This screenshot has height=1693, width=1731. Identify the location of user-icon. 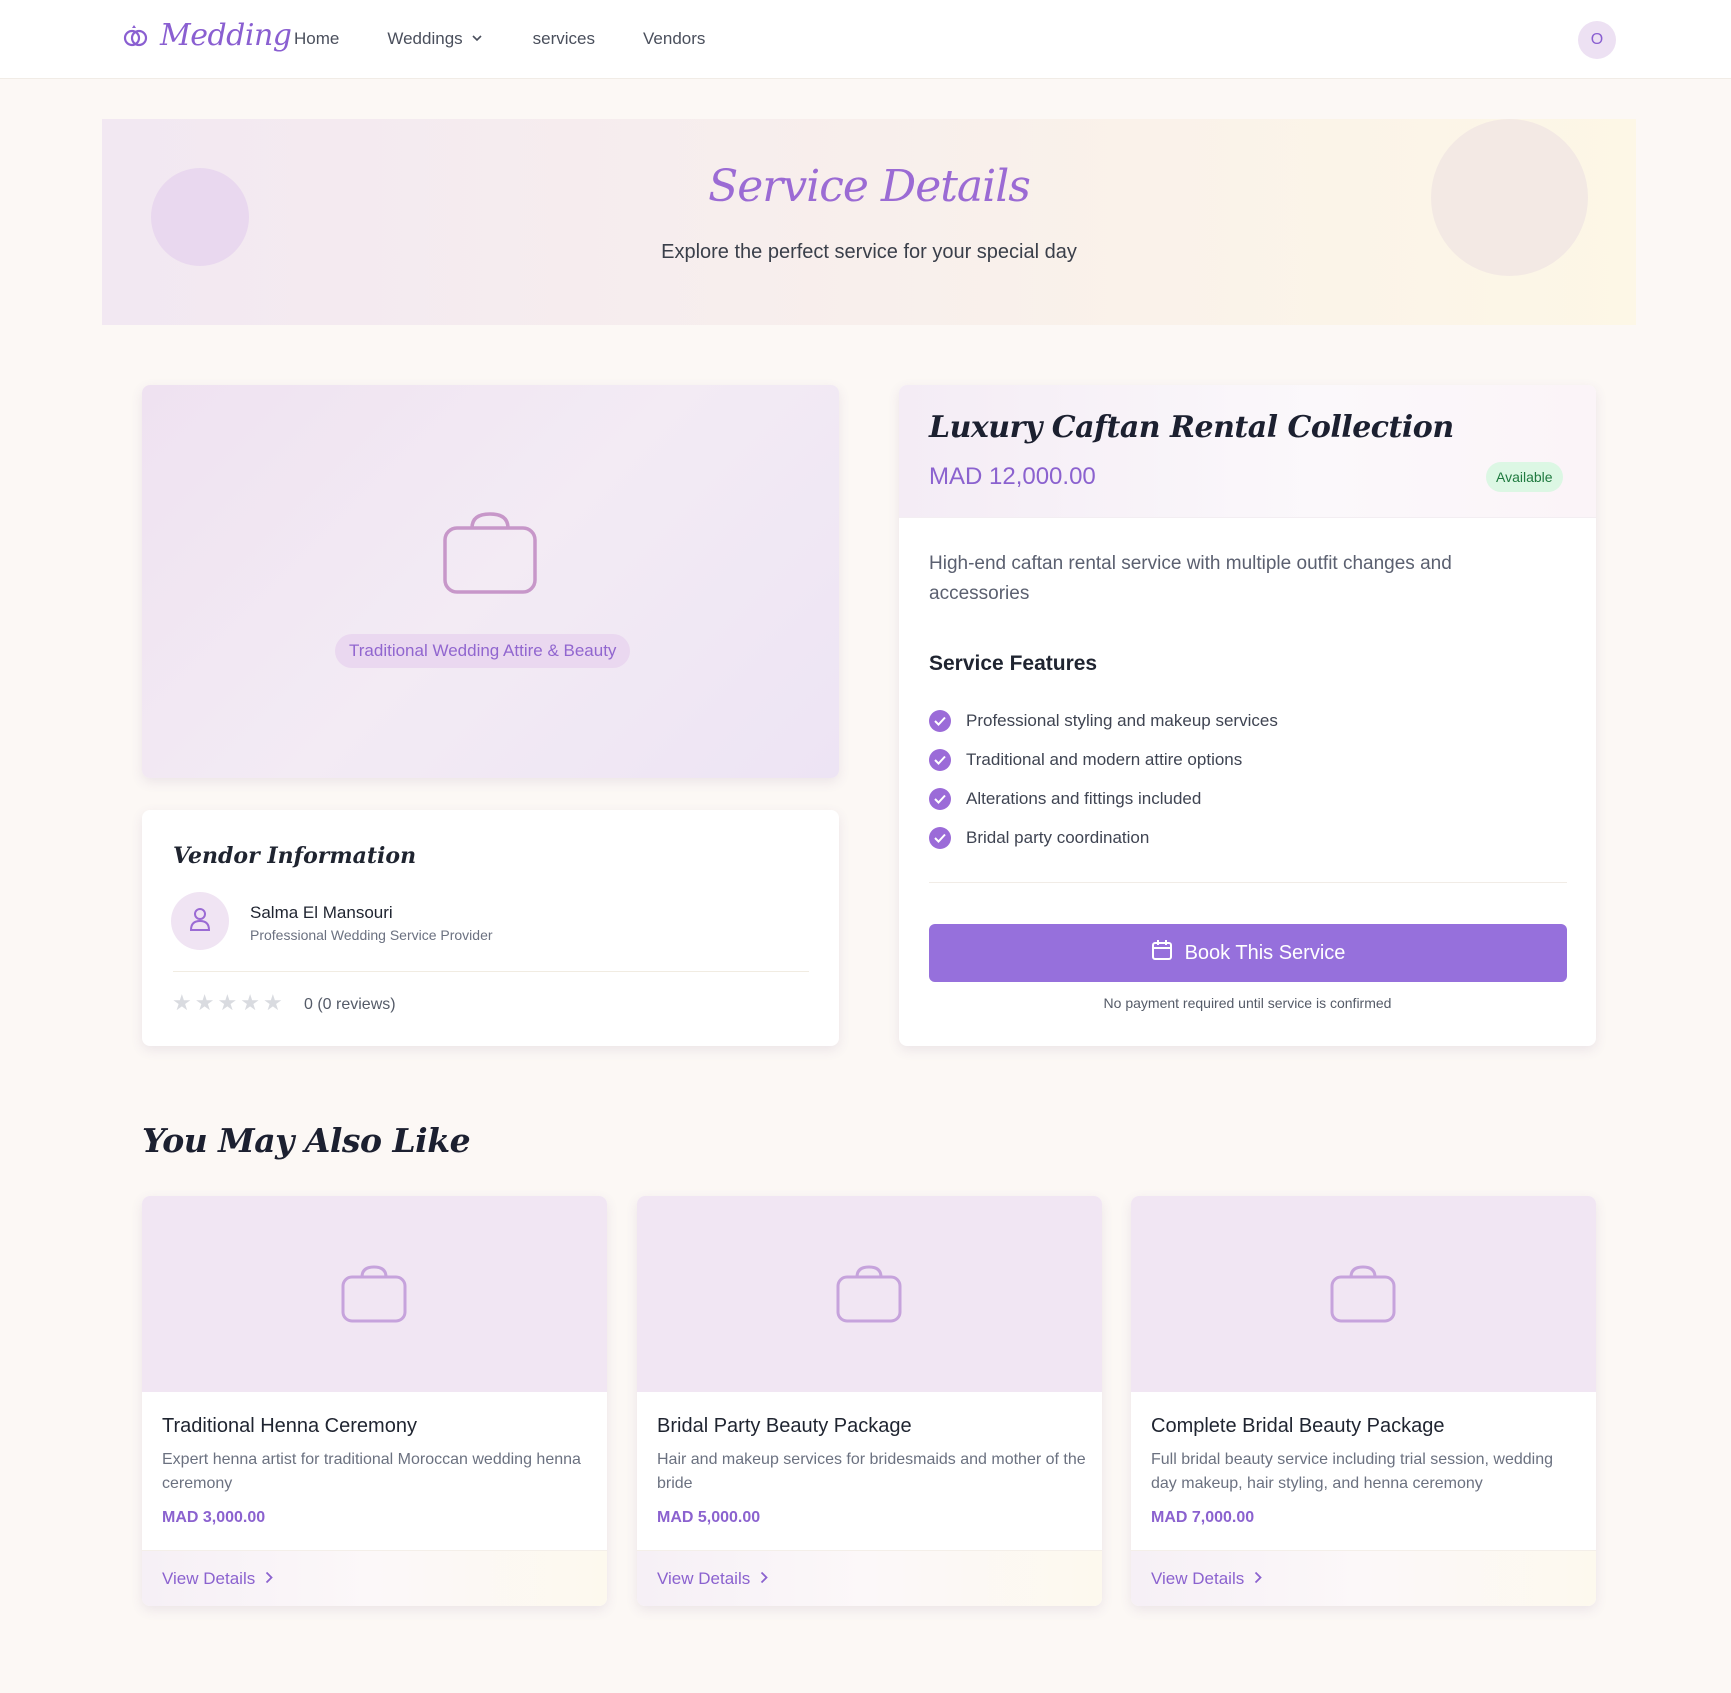
(200, 921).